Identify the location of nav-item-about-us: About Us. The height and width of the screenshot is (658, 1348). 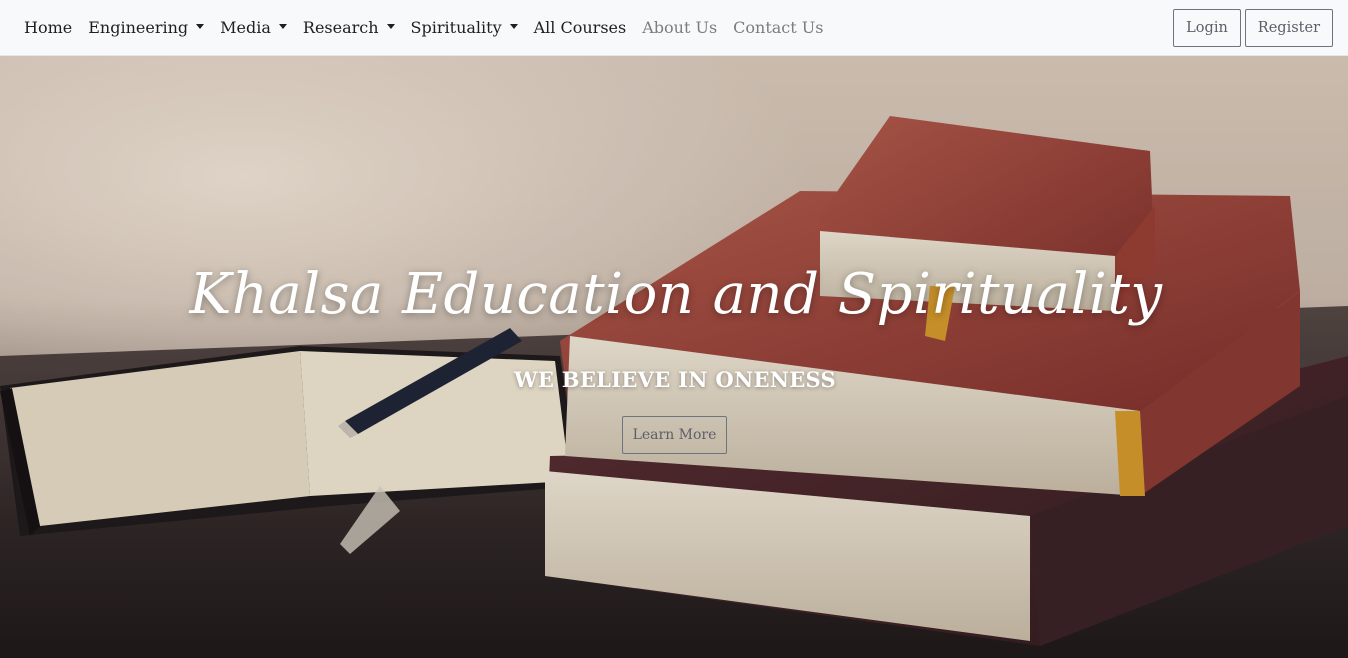
(679, 27).